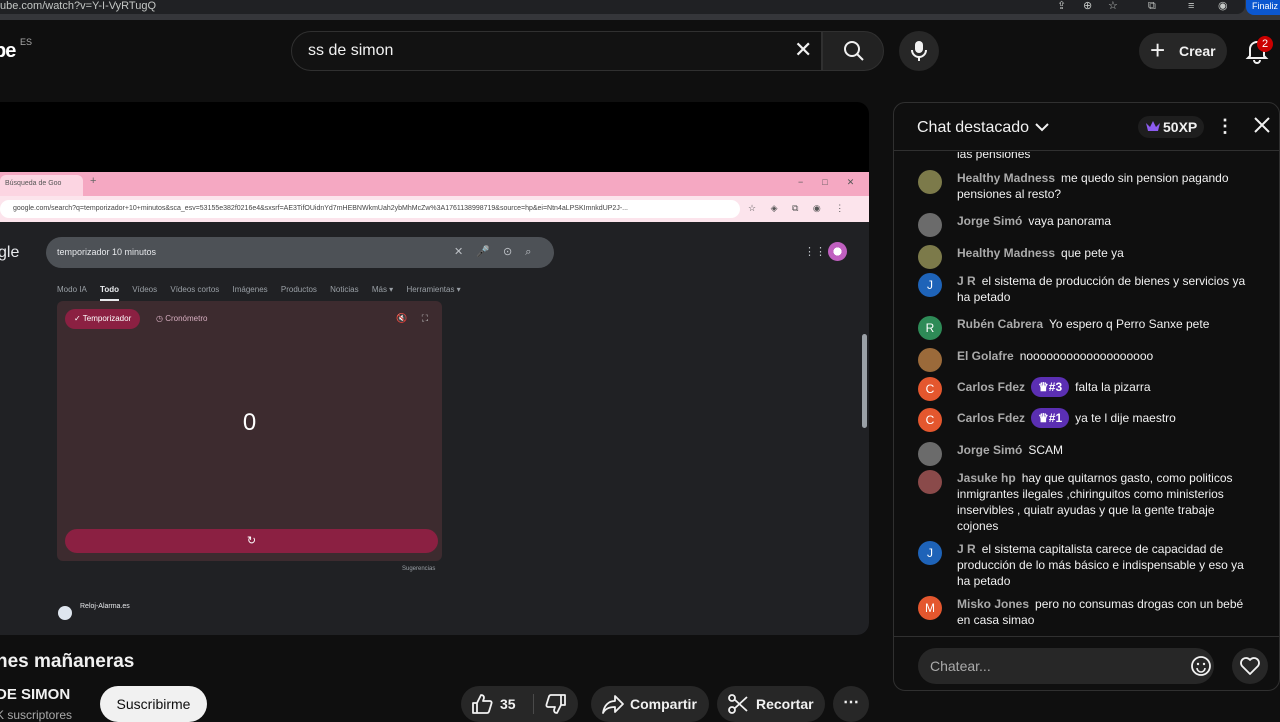 This screenshot has height=722, width=1280. Describe the element at coordinates (1087, 6) in the screenshot. I see `zoom-icon: ⊕` at that location.